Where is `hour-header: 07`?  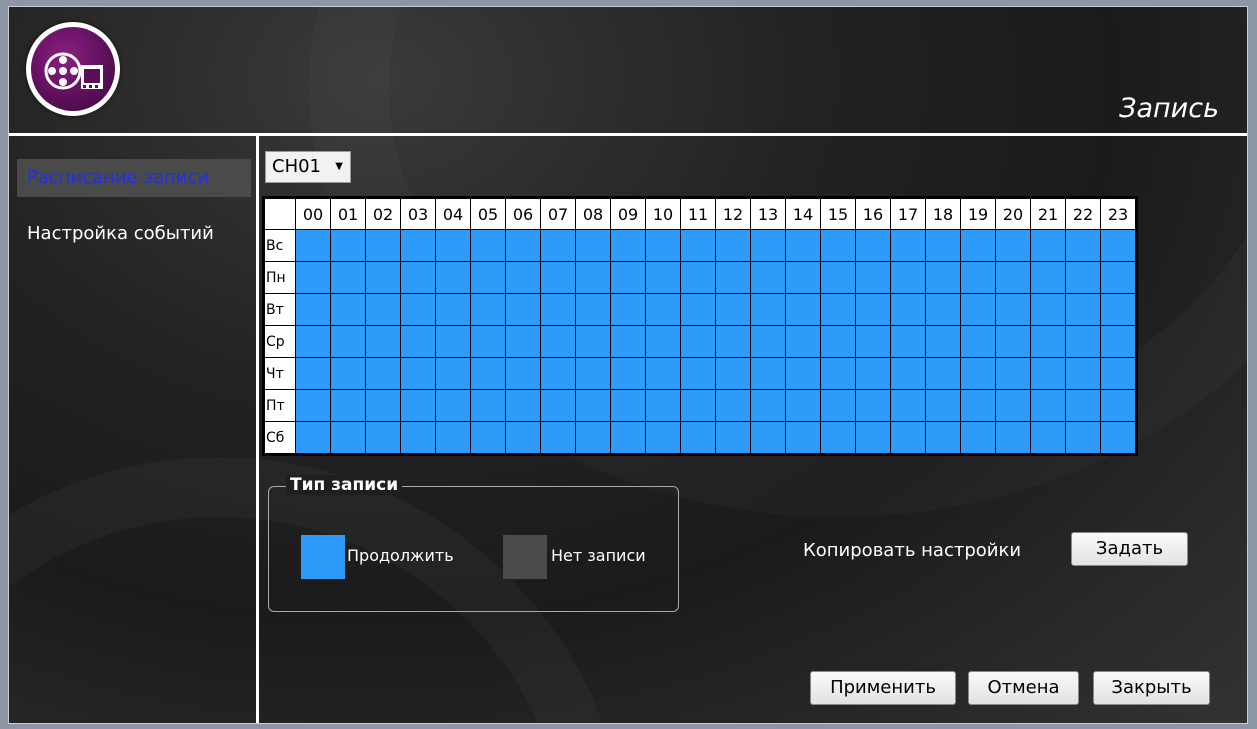
hour-header: 07 is located at coordinates (558, 213).